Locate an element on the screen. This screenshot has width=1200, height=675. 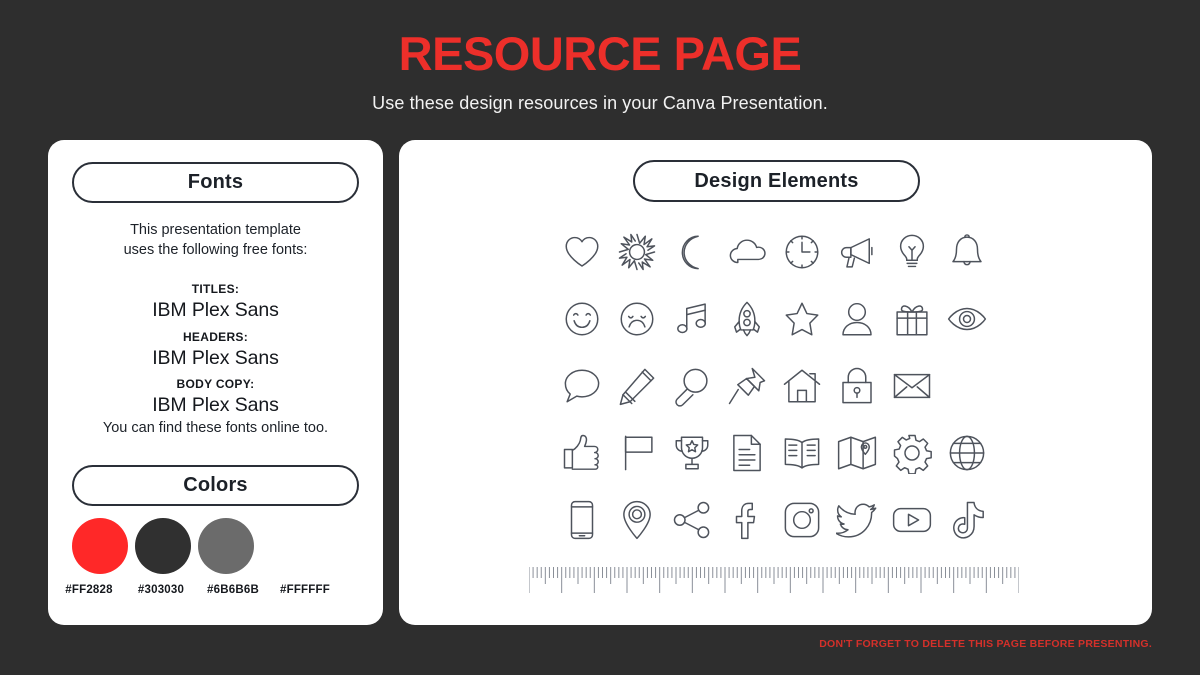
globe-icon is located at coordinates (966, 452).